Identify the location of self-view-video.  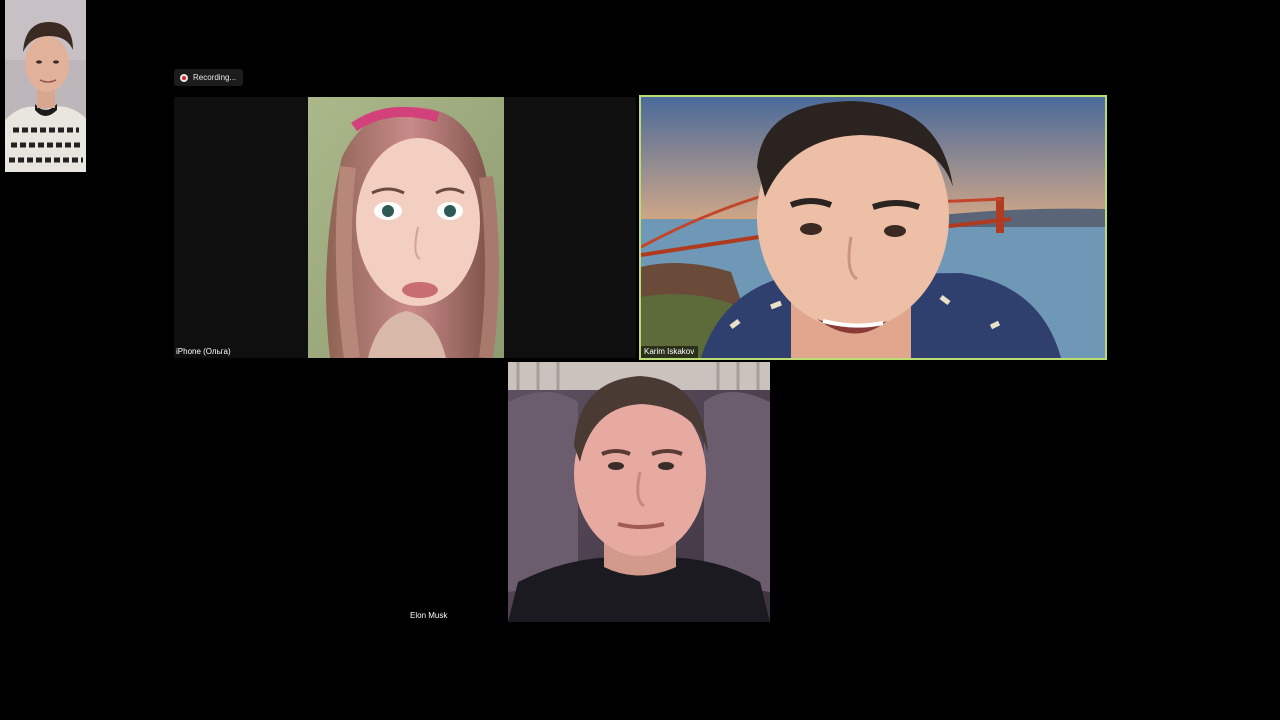
(45, 86).